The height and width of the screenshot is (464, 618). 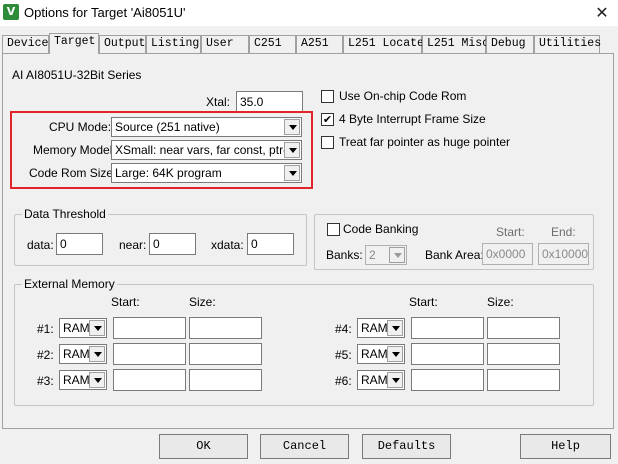 I want to click on bank-start-input: 0x0000, so click(x=507, y=254).